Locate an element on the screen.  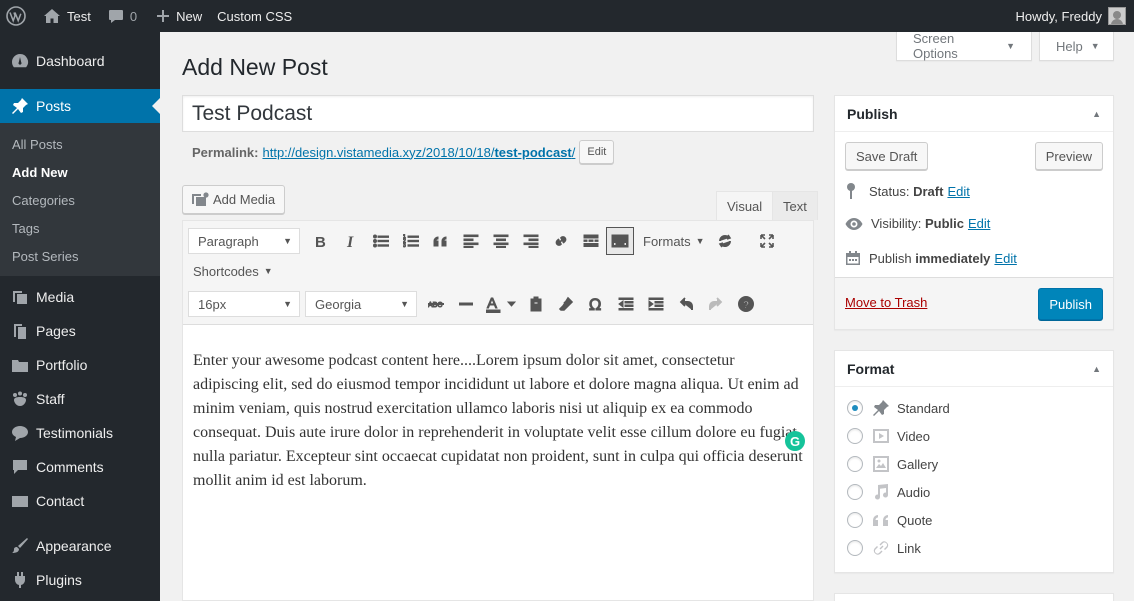
sidebar-item-posts: Posts is located at coordinates (80, 106).